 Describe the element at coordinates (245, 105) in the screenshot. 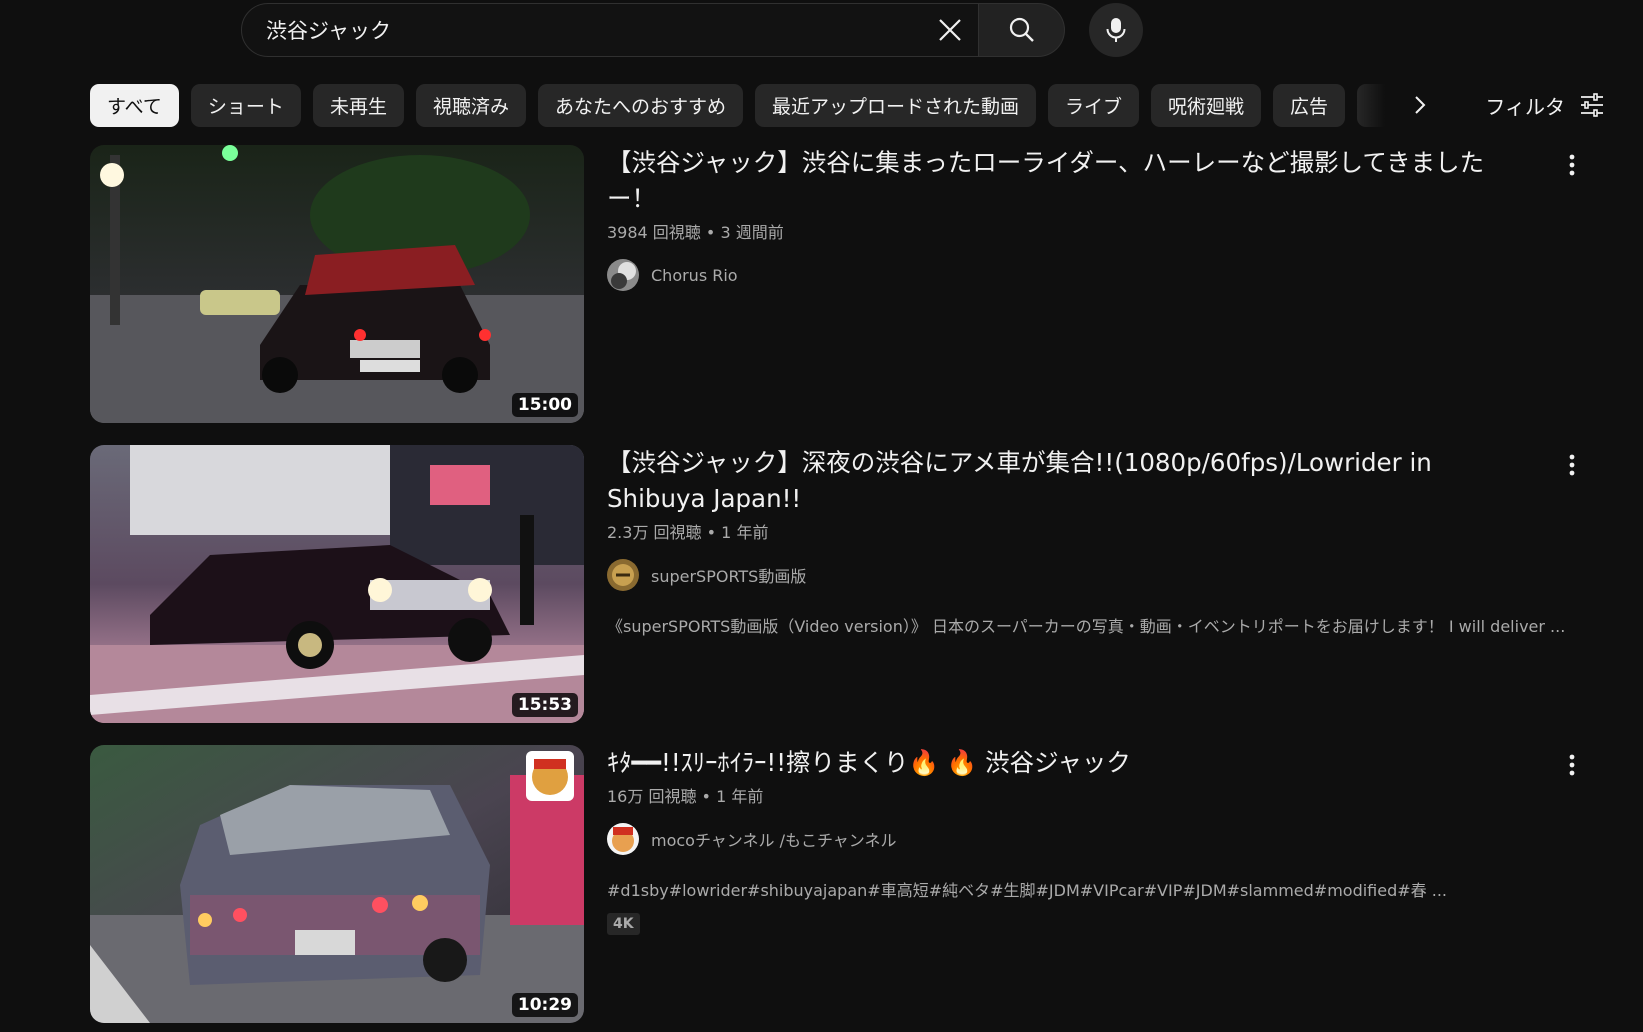

I see `chip-shorts: ショート` at that location.